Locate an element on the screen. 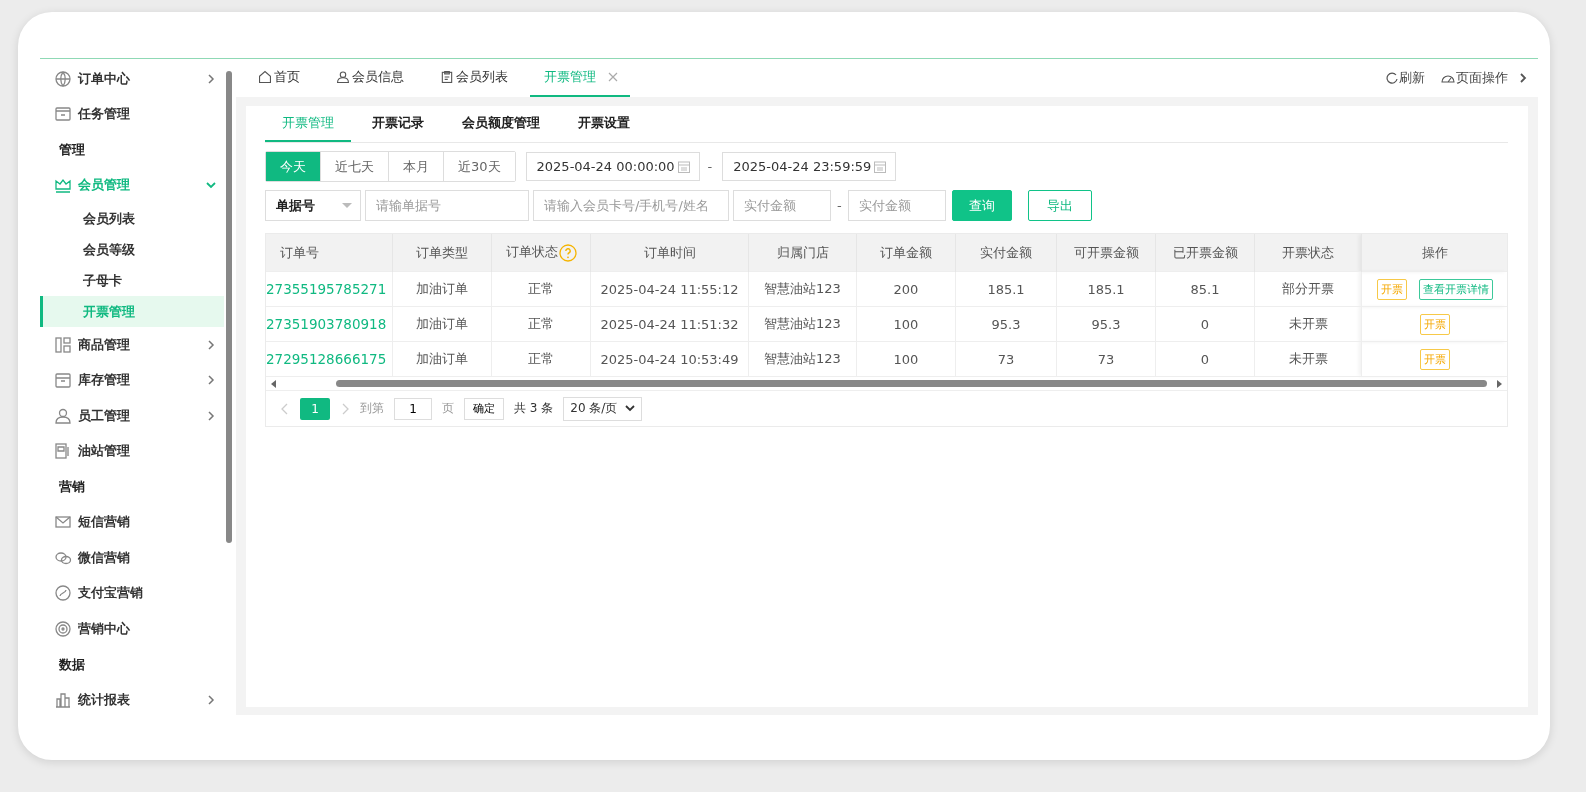  table-cell: 部分开票 is located at coordinates (1308, 288).